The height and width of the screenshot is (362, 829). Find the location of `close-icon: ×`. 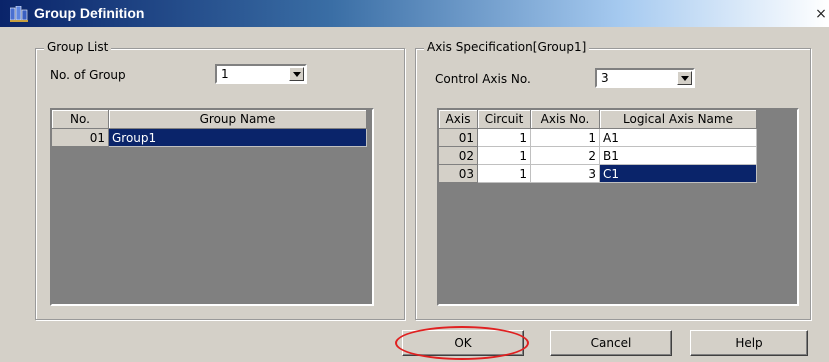

close-icon: × is located at coordinates (821, 14).